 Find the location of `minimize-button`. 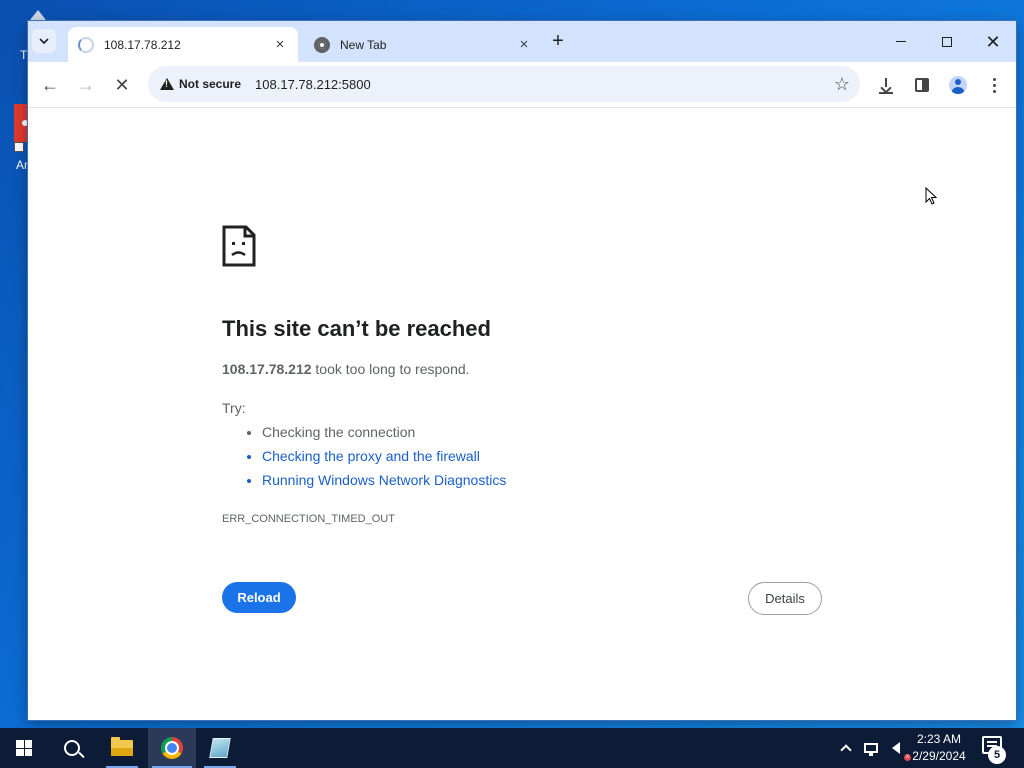

minimize-button is located at coordinates (901, 41).